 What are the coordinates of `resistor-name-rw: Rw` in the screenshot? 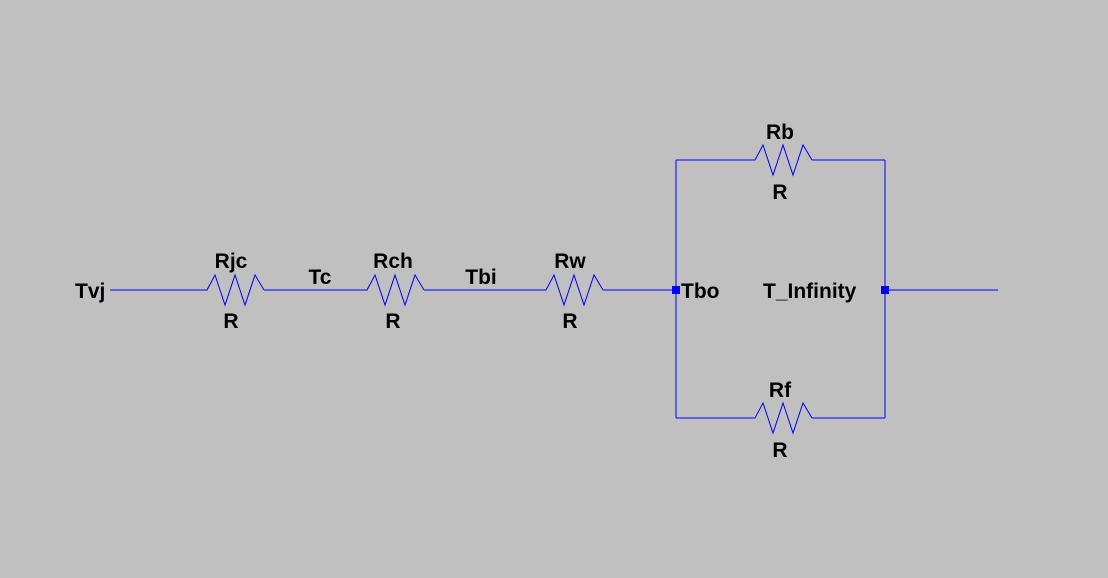 It's located at (570, 261).